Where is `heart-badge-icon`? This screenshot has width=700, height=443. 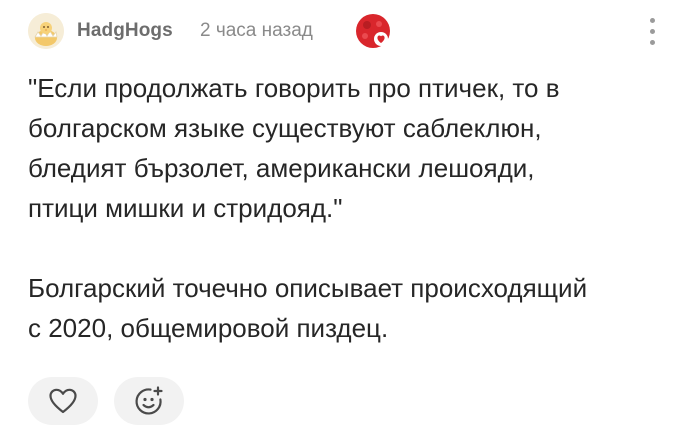 heart-badge-icon is located at coordinates (373, 31).